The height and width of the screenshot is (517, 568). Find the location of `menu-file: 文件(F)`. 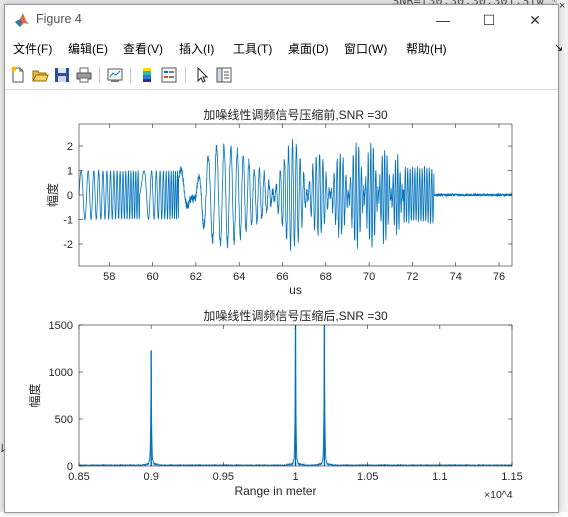

menu-file: 文件(F) is located at coordinates (32, 48).